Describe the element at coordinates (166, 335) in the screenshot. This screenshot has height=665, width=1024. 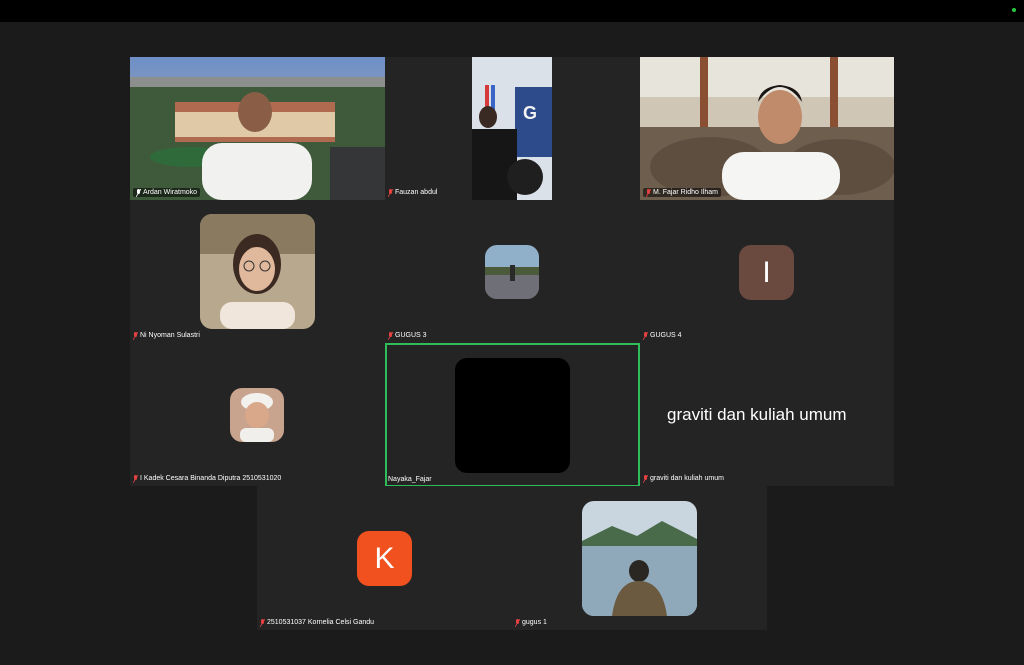
I see `participant-name-label: Ni Nyoman Sulastri` at that location.